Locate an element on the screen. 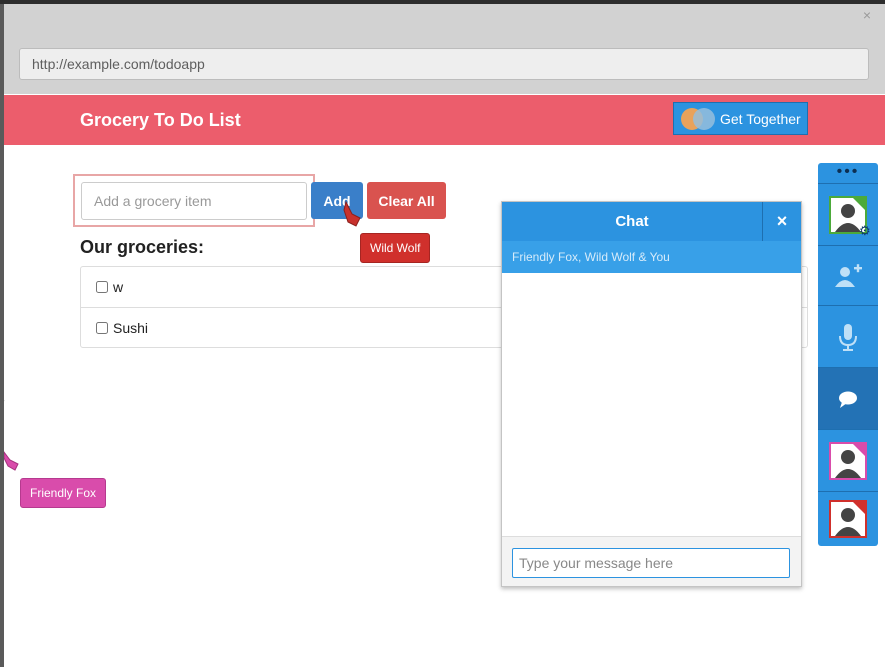  groceries-heading: Our groceries: is located at coordinates (142, 247).